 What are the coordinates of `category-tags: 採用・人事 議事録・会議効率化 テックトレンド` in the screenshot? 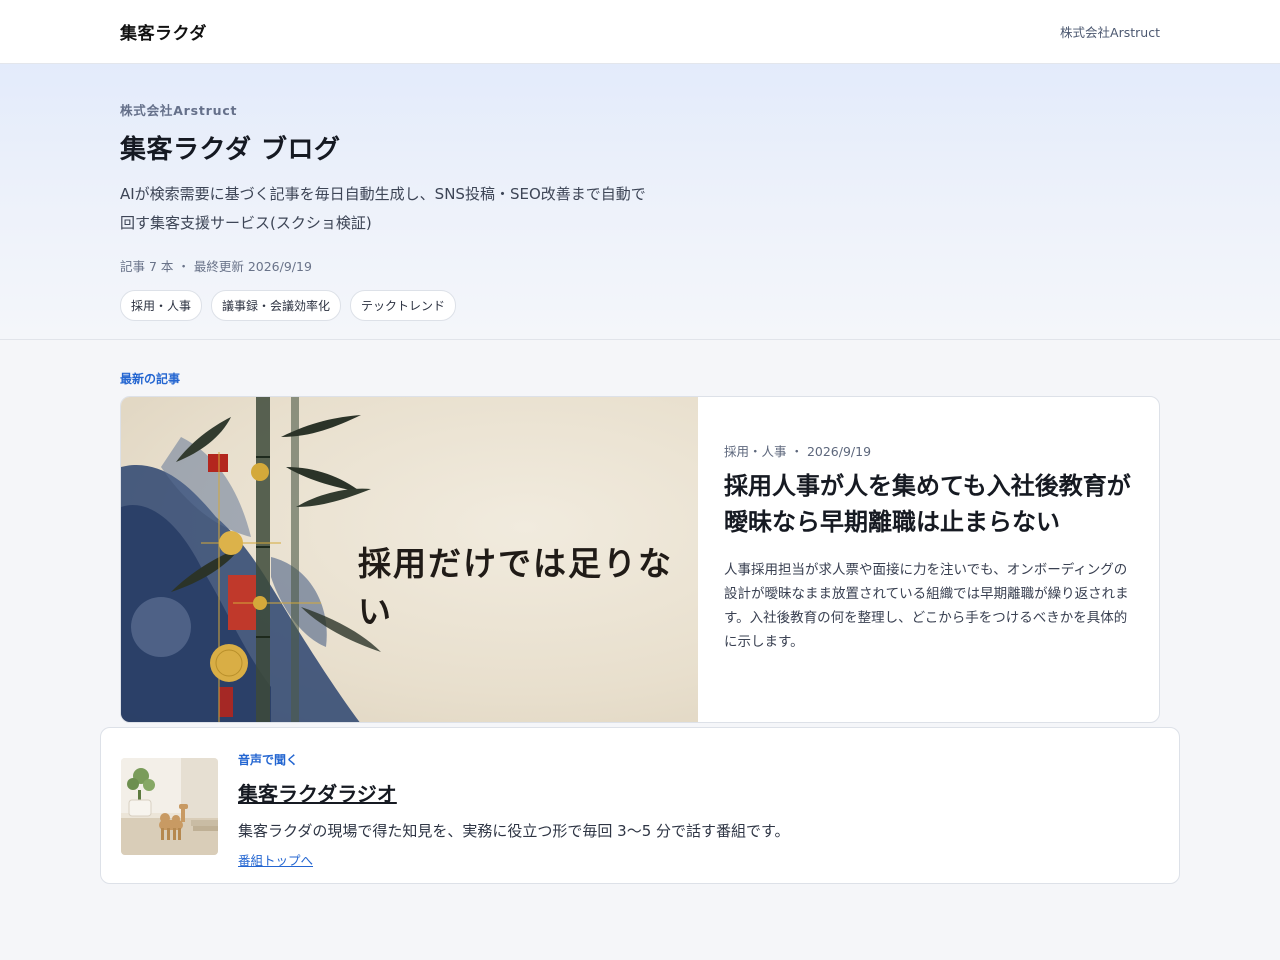 It's located at (640, 305).